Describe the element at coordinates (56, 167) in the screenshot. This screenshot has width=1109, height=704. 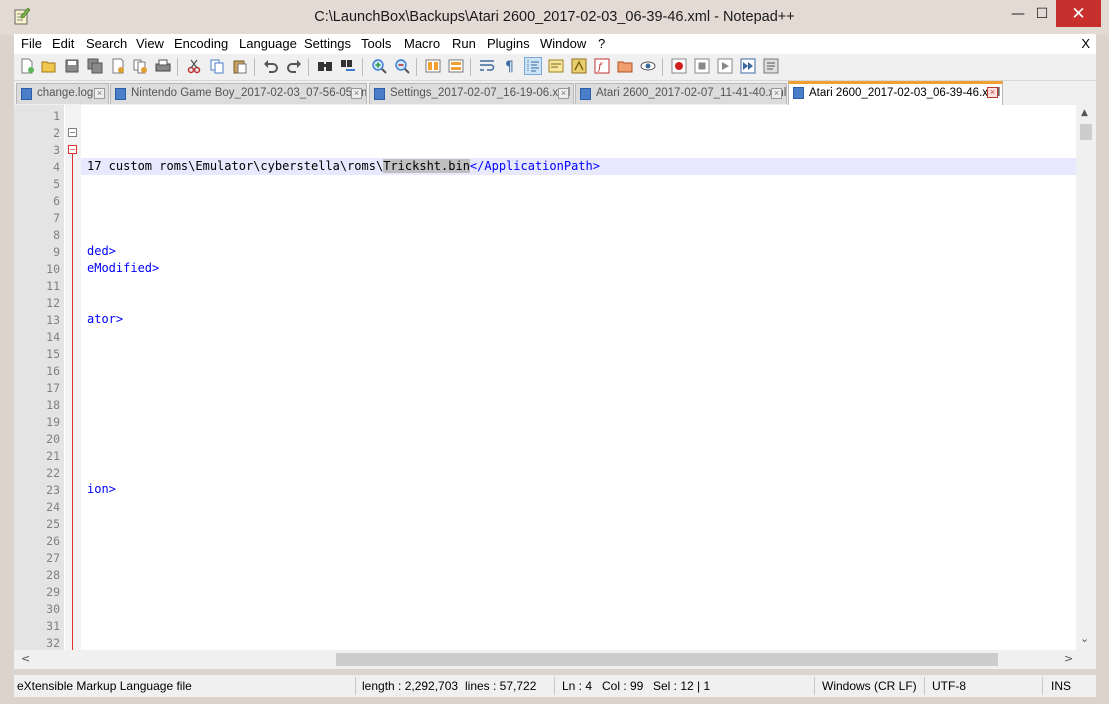
I see `line-number: 4` at that location.